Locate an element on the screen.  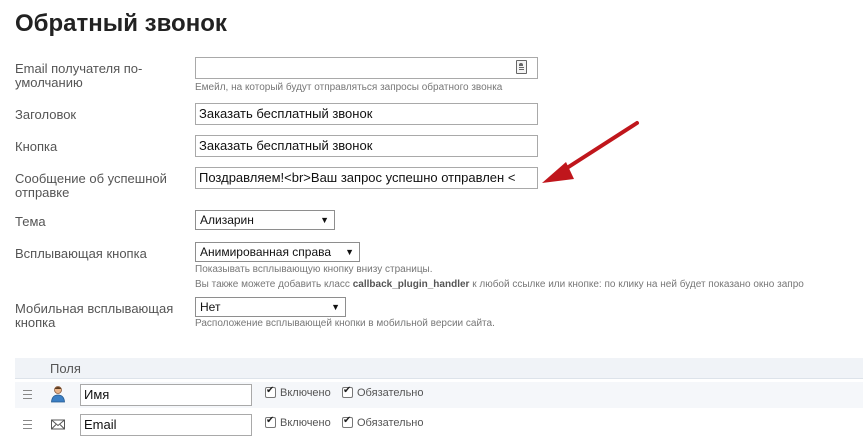
envelope-icon is located at coordinates (58, 424).